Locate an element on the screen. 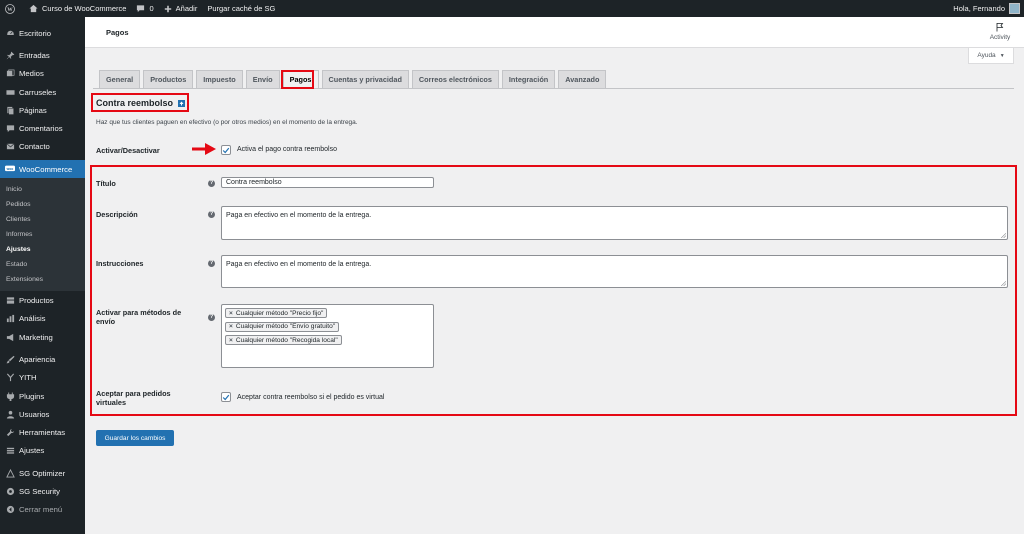 The image size is (1024, 534). submenu-item-pedidos: Pedidos is located at coordinates (42, 204).